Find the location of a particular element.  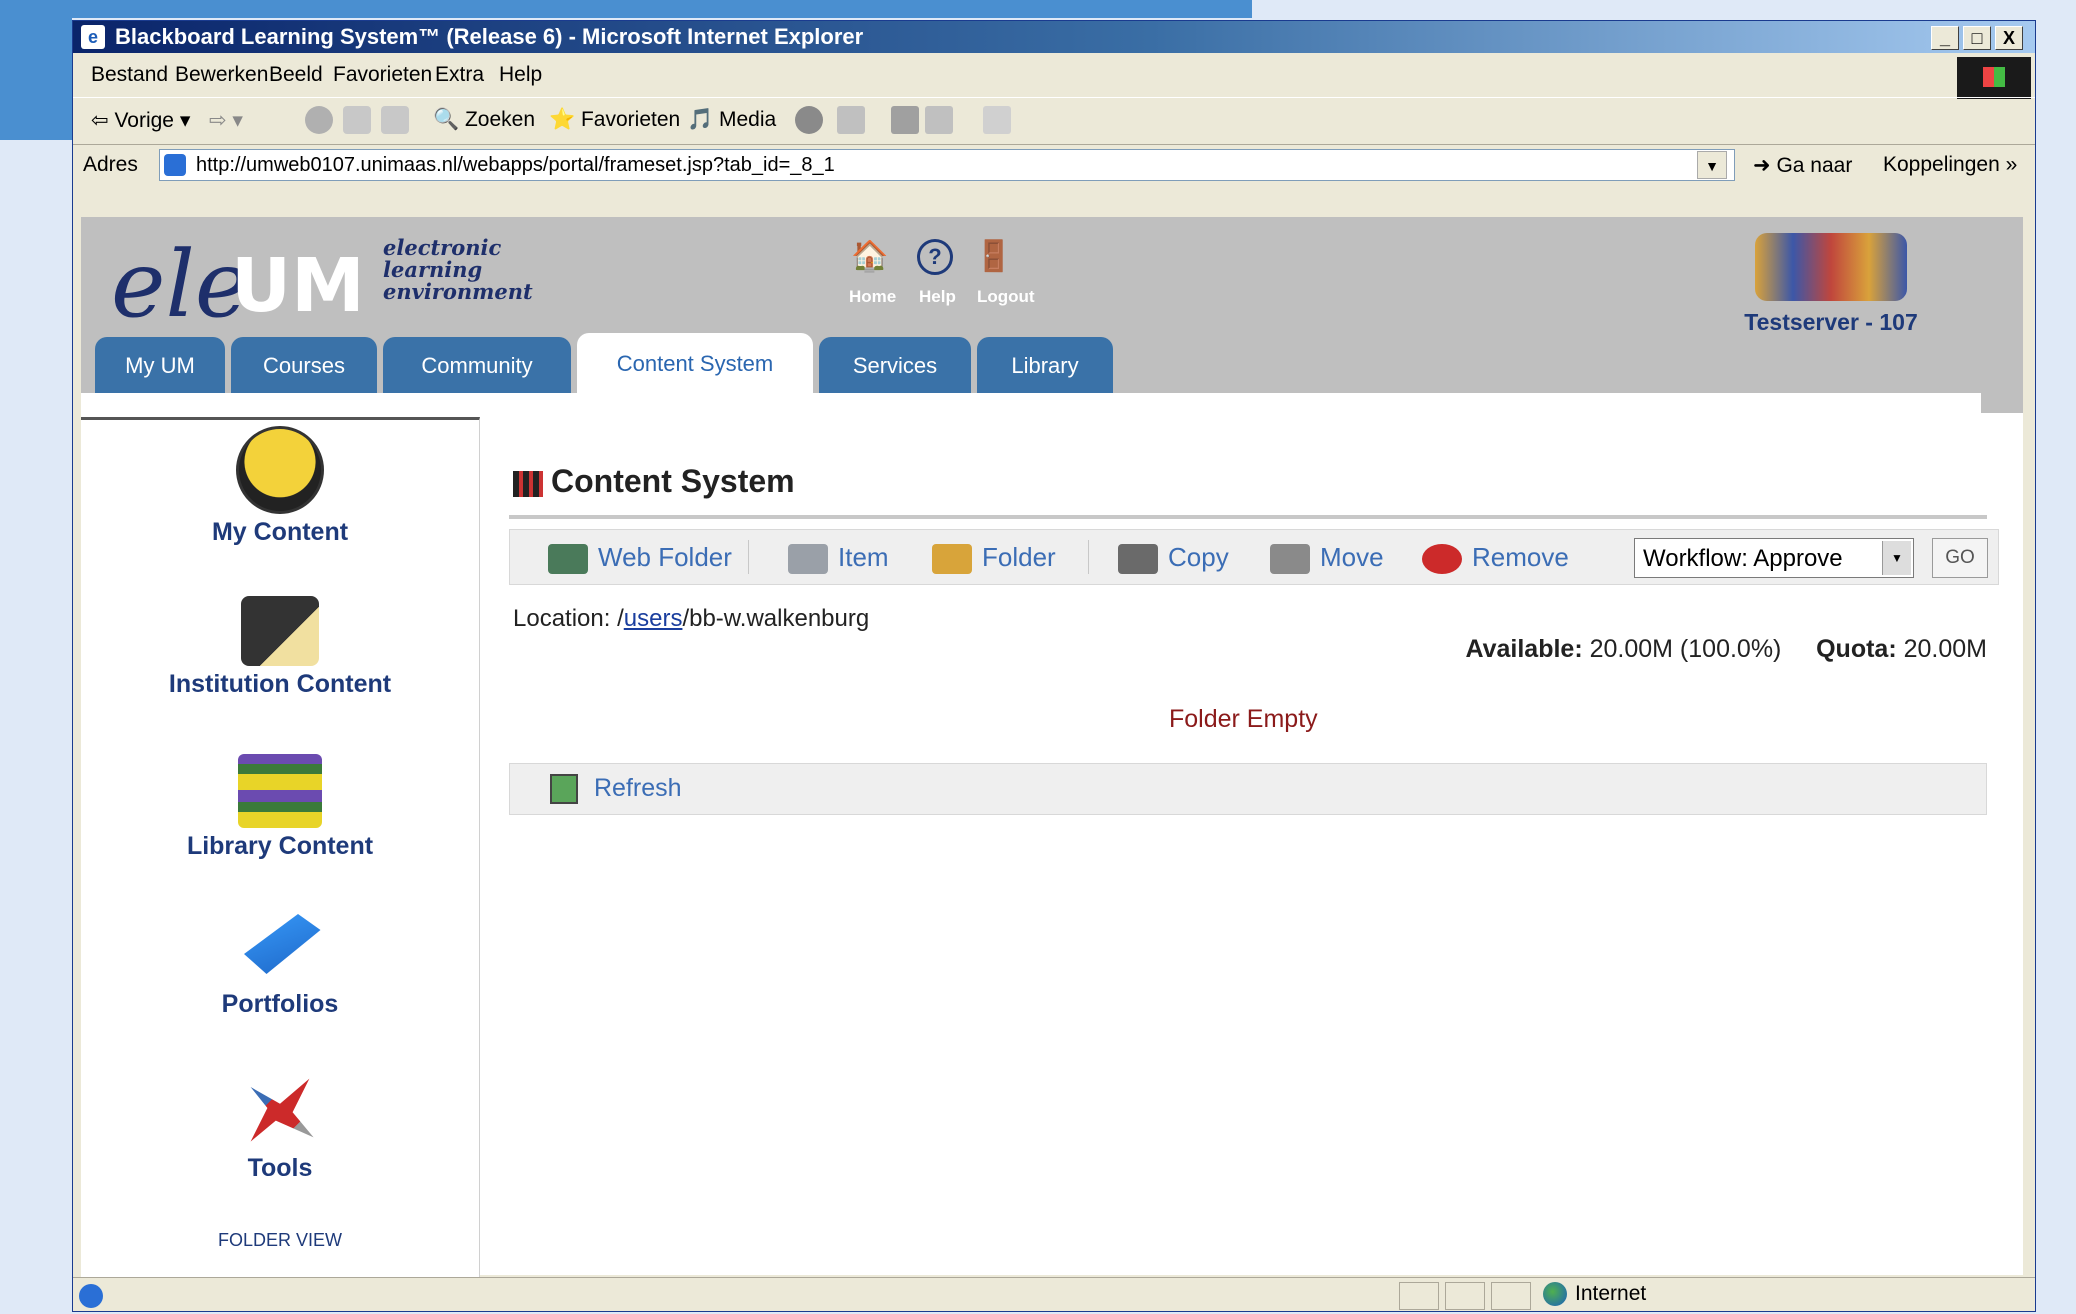

folder-label: Folder is located at coordinates (1019, 557).